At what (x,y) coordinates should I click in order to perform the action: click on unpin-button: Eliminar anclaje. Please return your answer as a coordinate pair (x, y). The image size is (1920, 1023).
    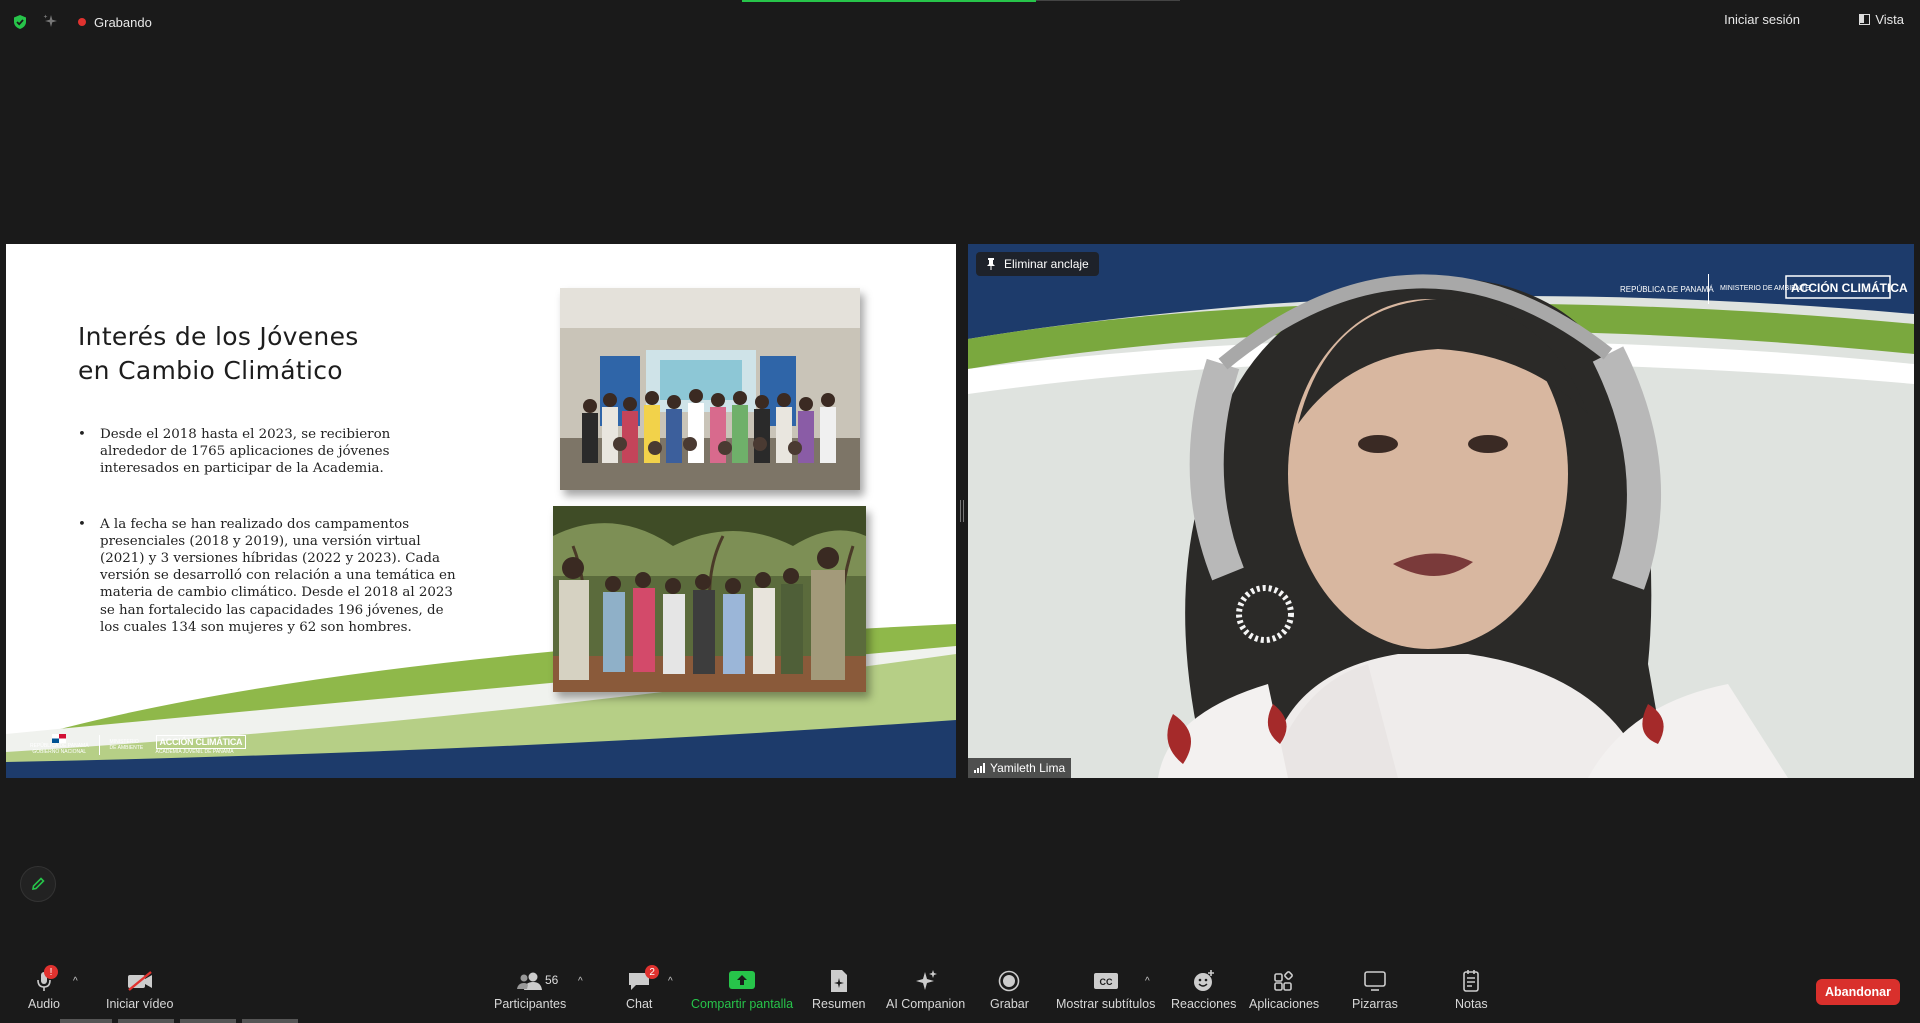
    Looking at the image, I should click on (1037, 264).